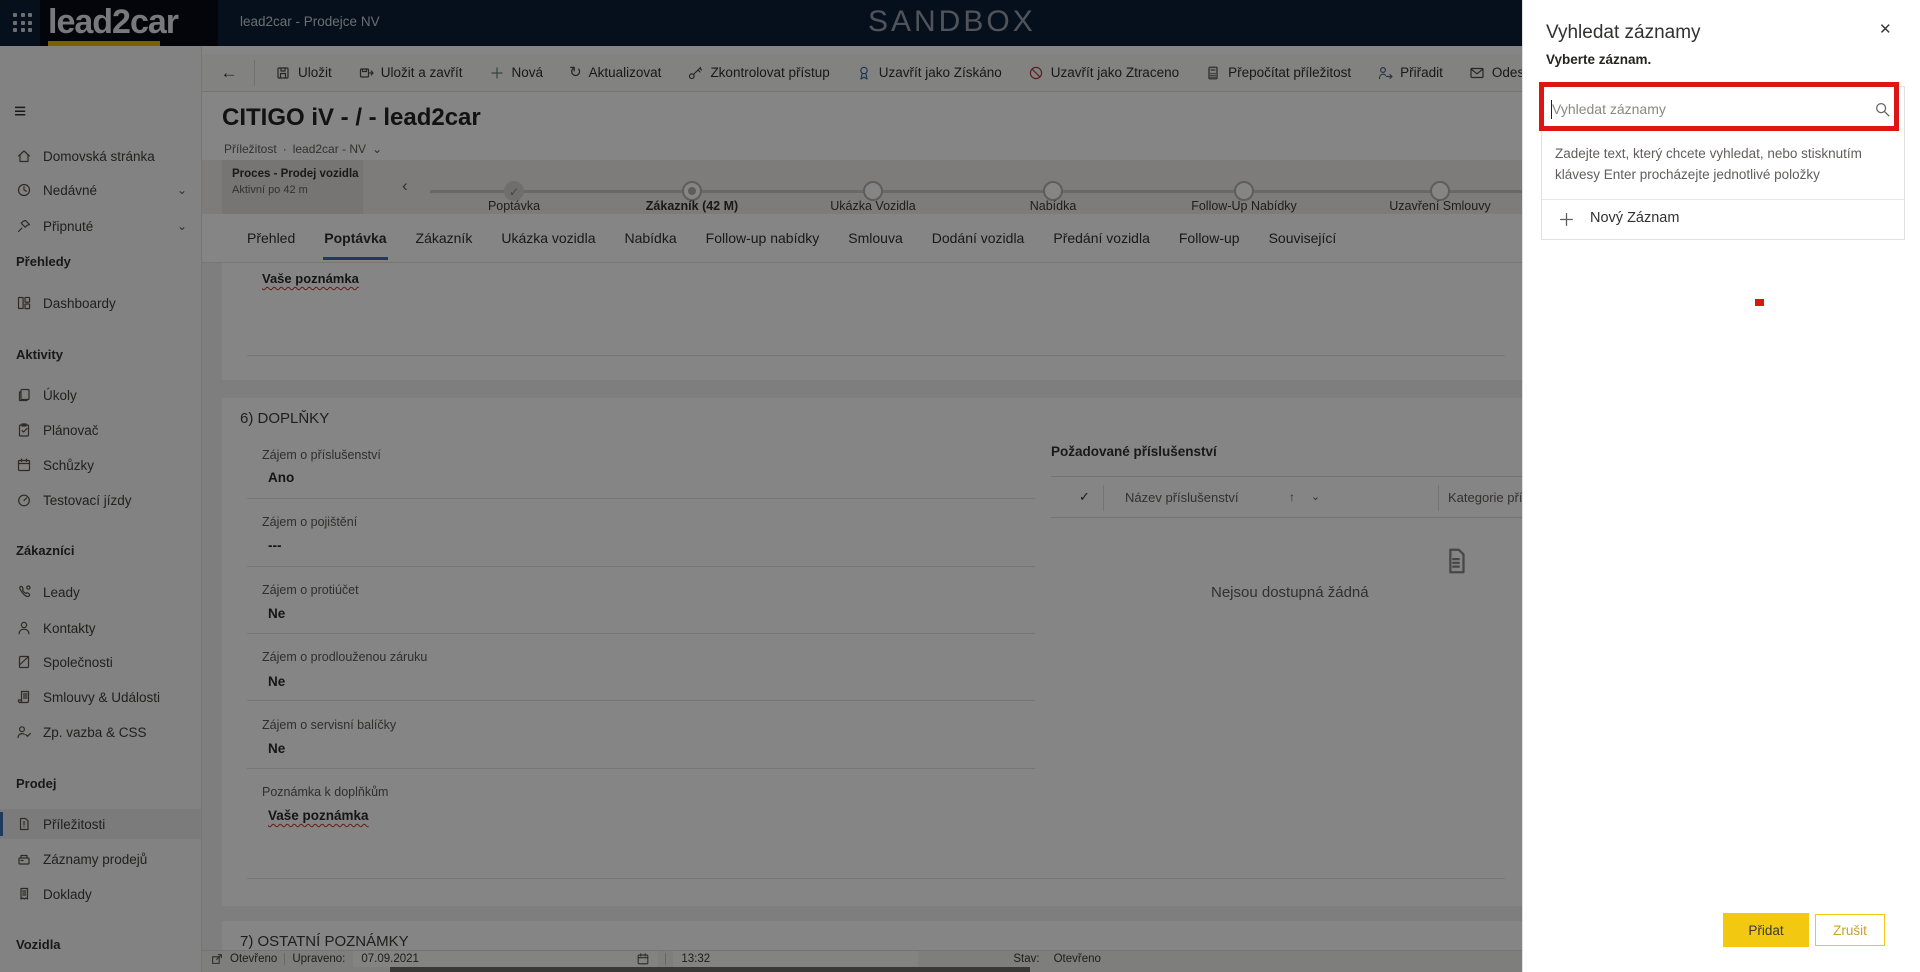 This screenshot has height=972, width=1920. What do you see at coordinates (1566, 219) in the screenshot?
I see `plus-icon` at bounding box center [1566, 219].